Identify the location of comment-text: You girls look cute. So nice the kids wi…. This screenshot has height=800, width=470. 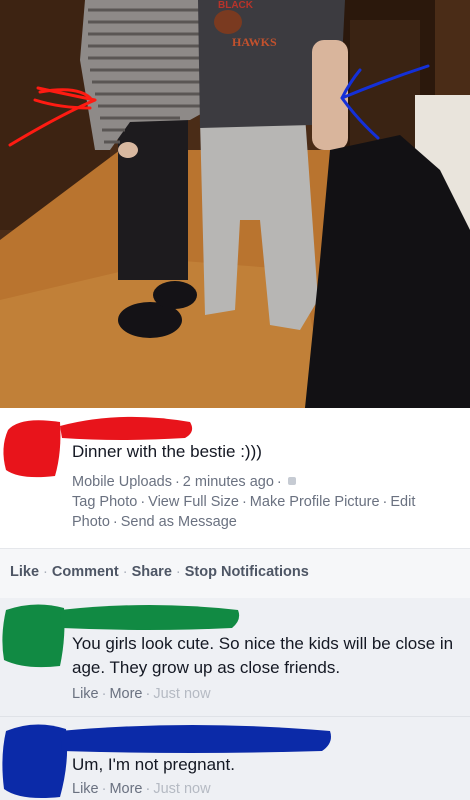
(263, 655).